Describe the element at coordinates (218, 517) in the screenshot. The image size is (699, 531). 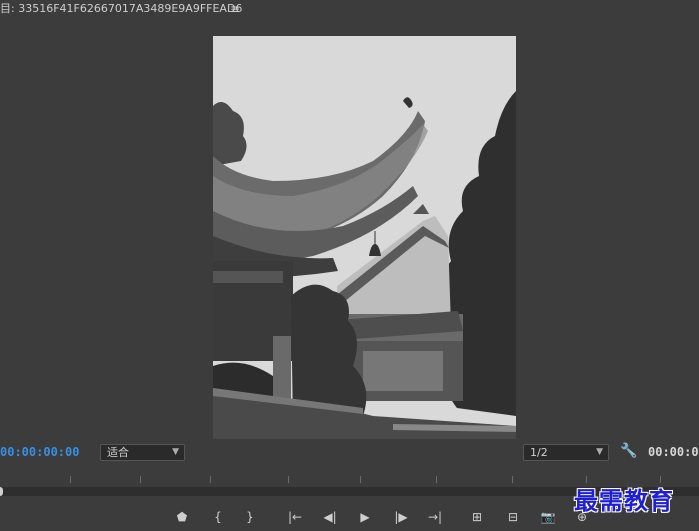
I see `mark-in-button: {` at that location.